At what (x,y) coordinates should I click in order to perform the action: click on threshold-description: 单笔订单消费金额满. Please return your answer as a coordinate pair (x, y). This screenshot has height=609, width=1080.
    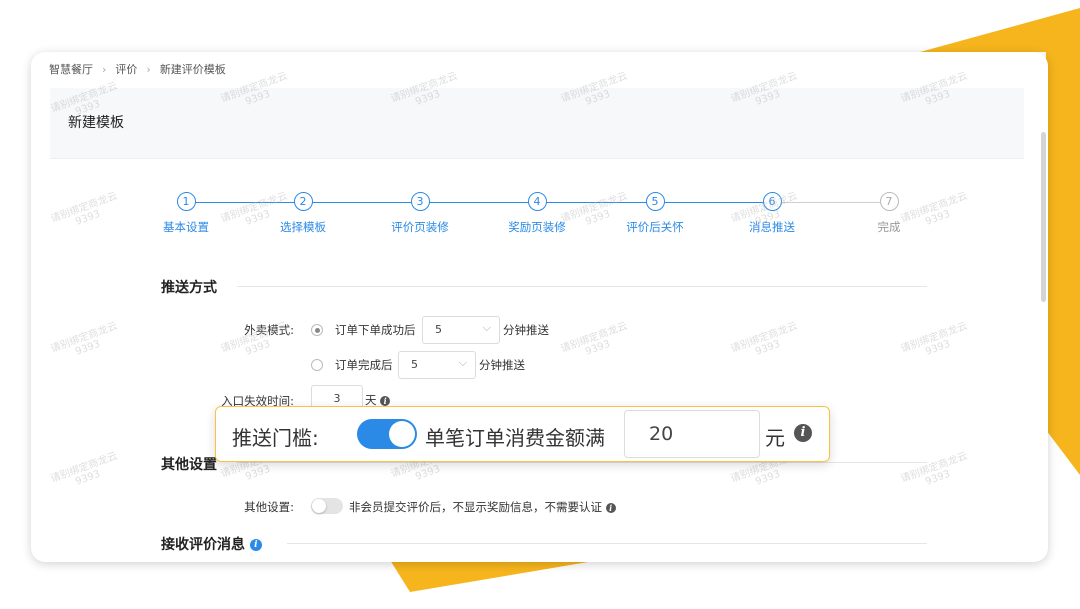
    Looking at the image, I should click on (515, 438).